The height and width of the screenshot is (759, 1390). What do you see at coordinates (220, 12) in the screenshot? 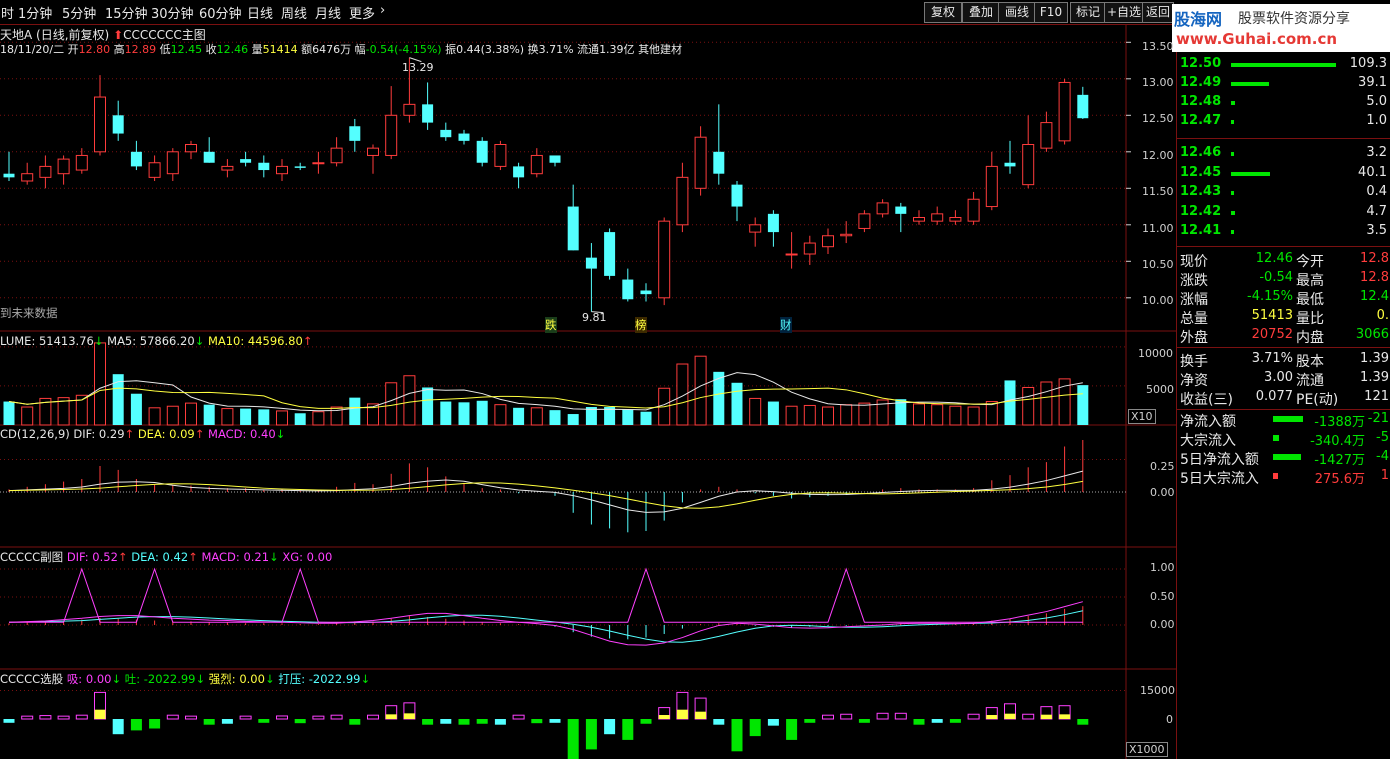
I see `period-tab-60min: 60分钟` at bounding box center [220, 12].